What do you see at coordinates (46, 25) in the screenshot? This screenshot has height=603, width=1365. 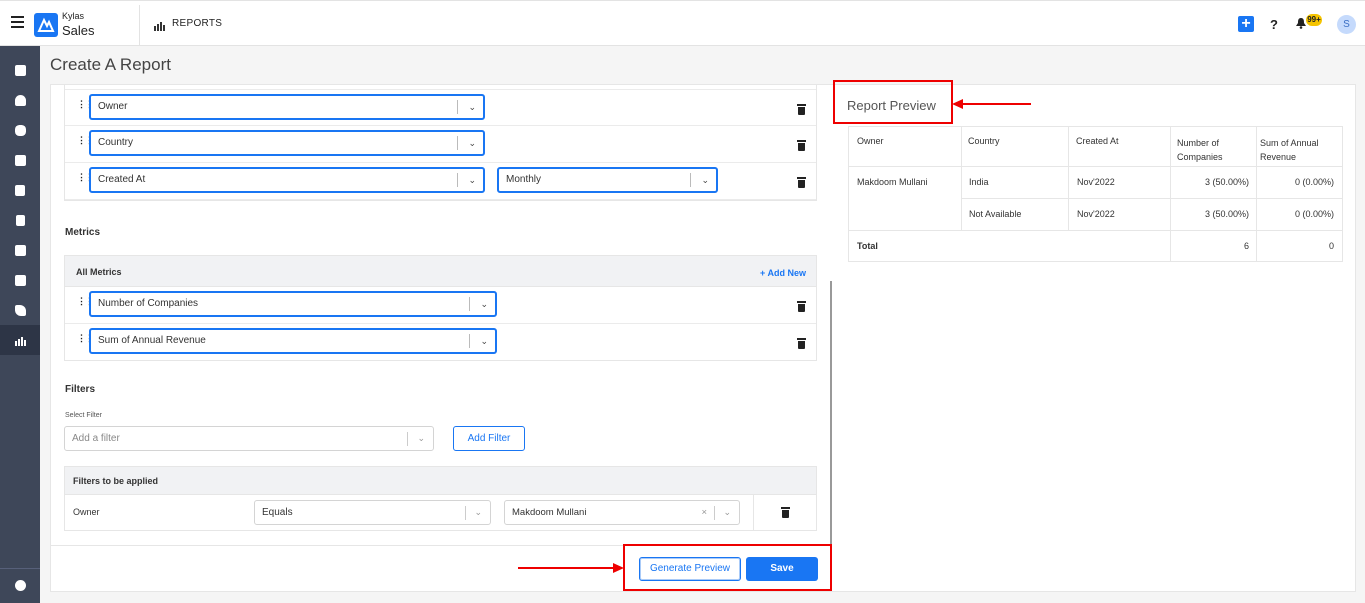 I see `kylas-logo` at bounding box center [46, 25].